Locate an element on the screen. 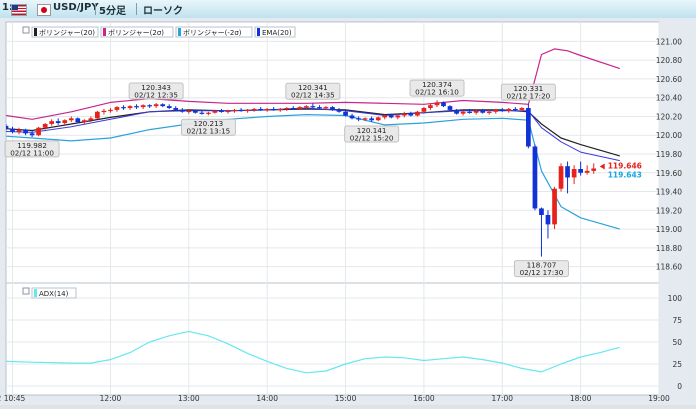 This screenshot has height=409, width=696. legend-label: ADX(14) is located at coordinates (54, 294).